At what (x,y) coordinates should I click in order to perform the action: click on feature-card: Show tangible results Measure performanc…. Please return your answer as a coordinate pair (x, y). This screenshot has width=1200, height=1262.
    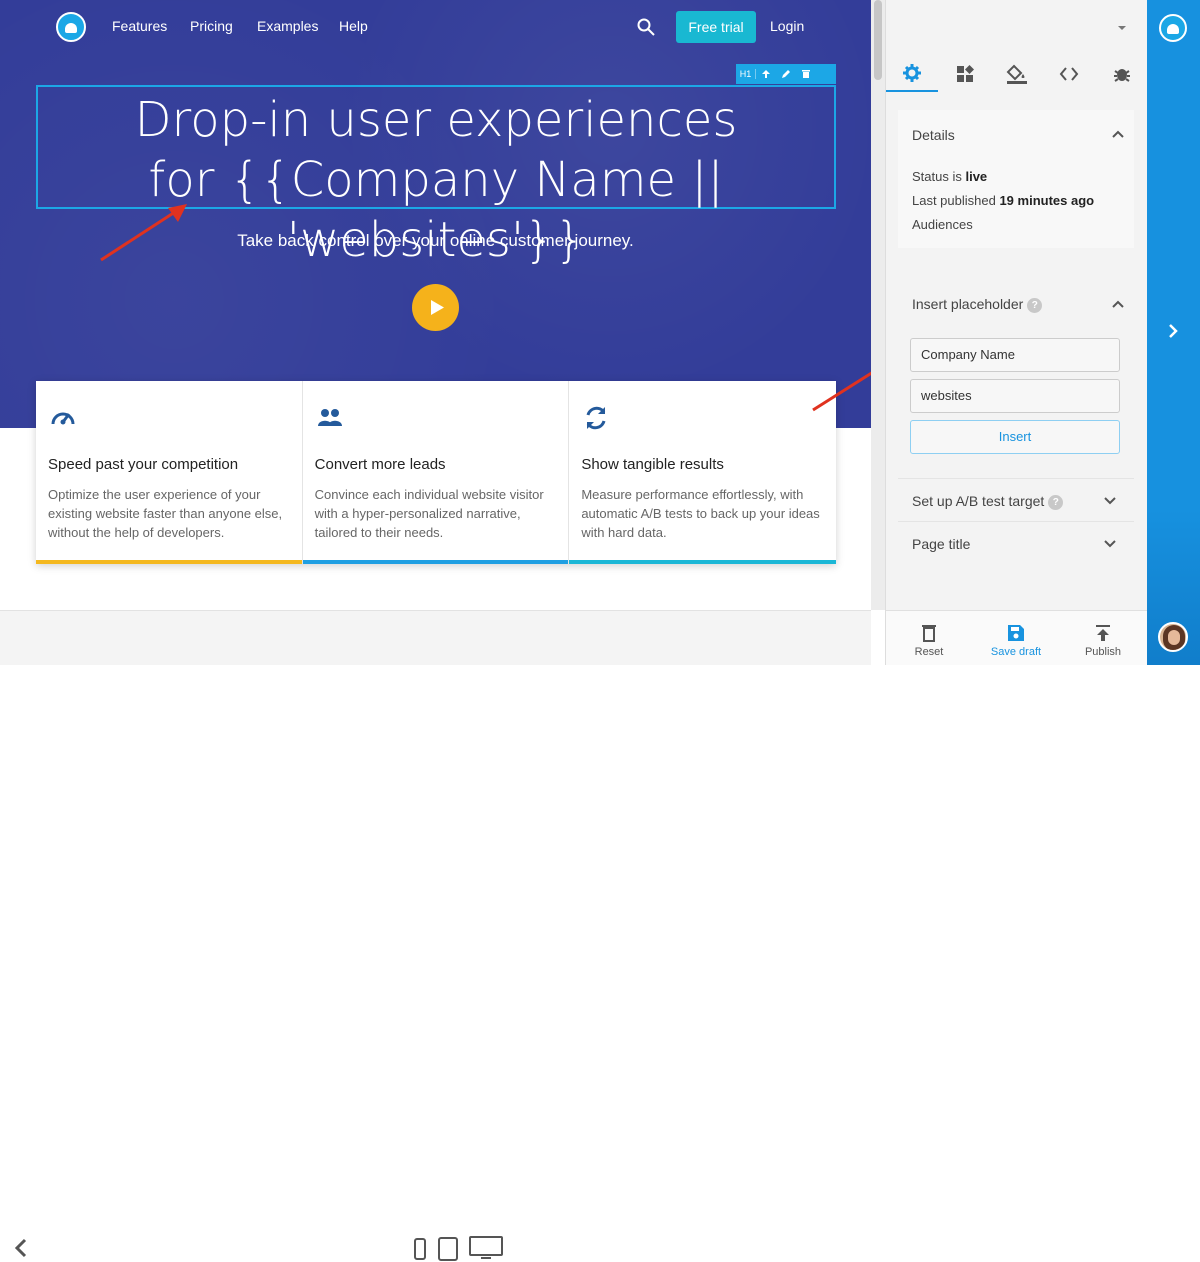
    Looking at the image, I should click on (702, 472).